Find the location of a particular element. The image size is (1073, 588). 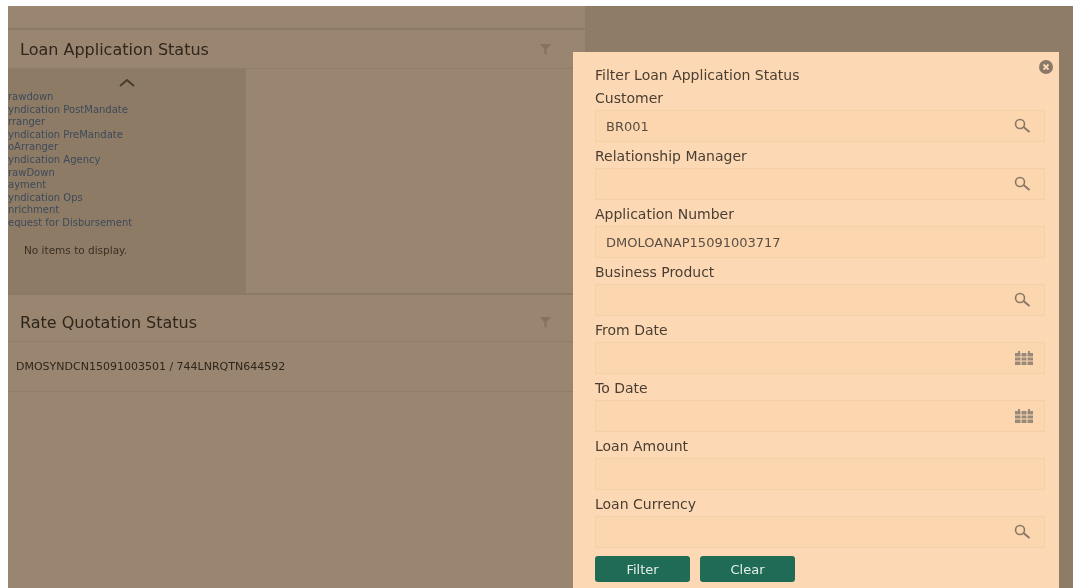

empty-message: No items to display. is located at coordinates (76, 249).